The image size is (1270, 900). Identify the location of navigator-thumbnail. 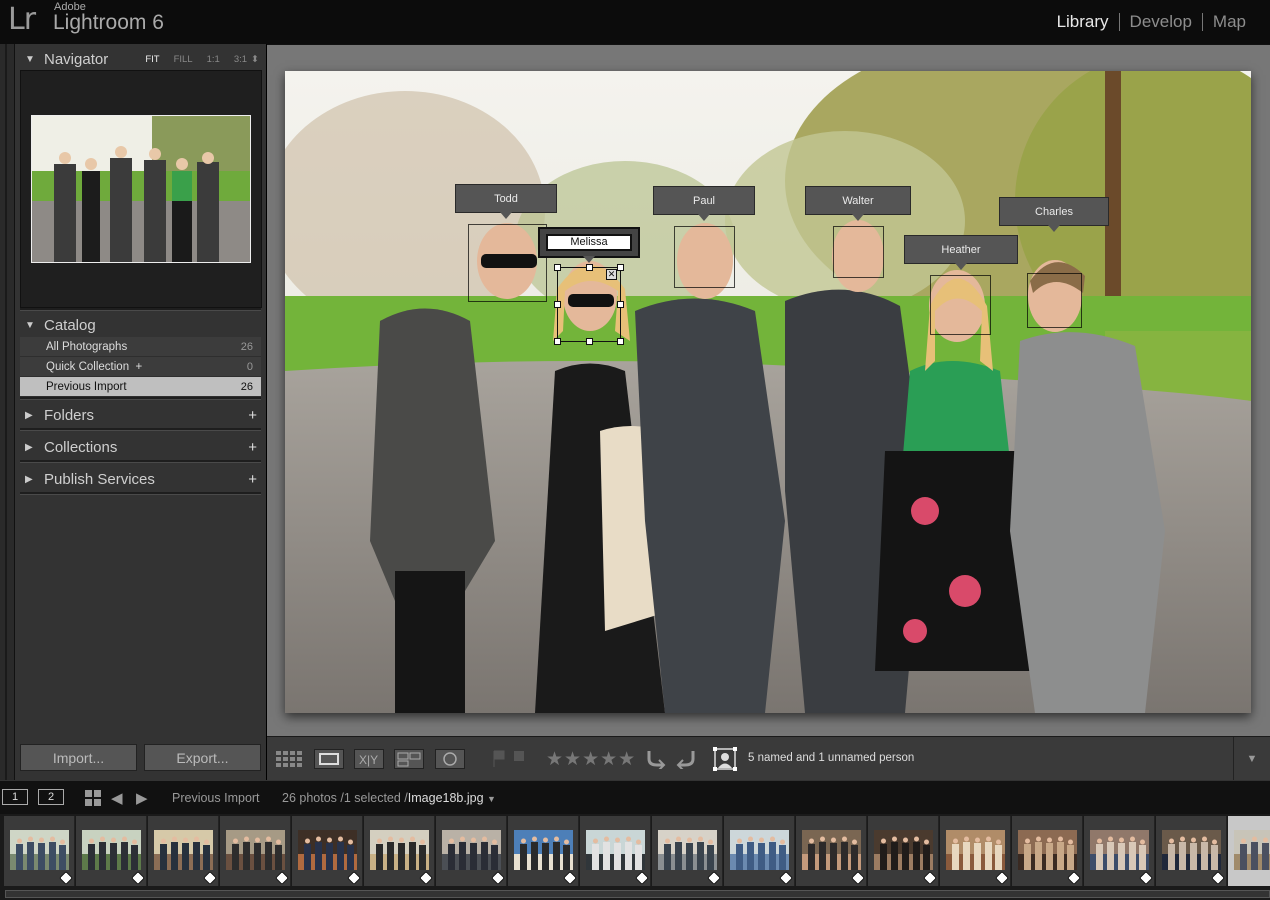
(141, 189).